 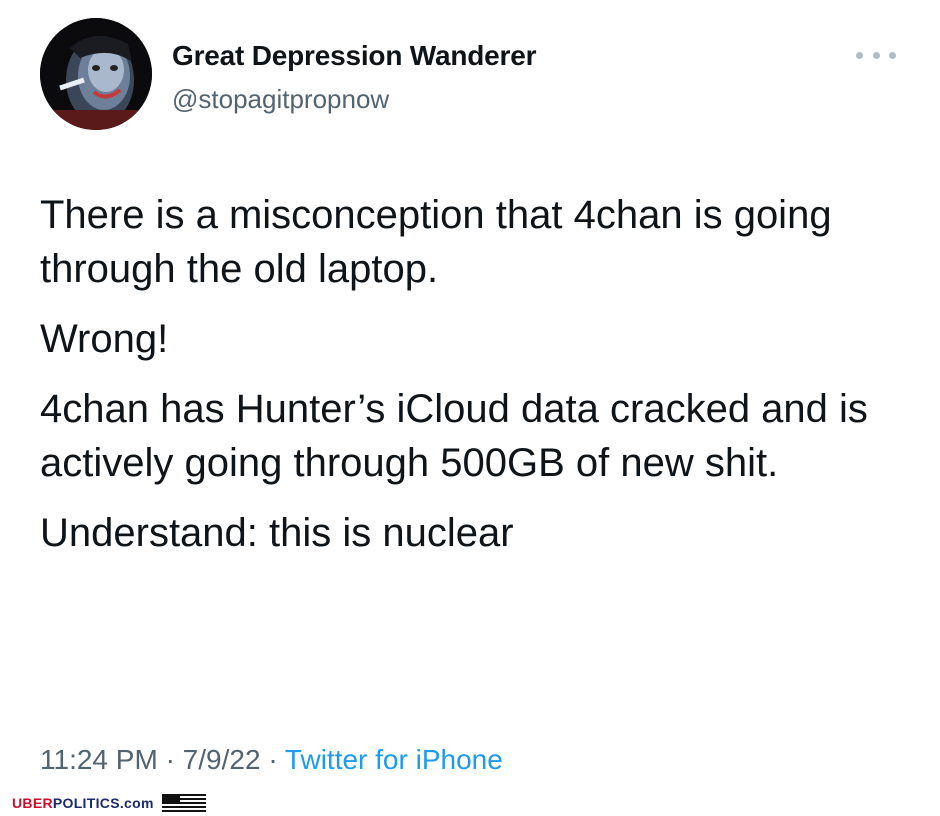 I want to click on watermark: UBERPOLITICS.com, so click(x=109, y=803).